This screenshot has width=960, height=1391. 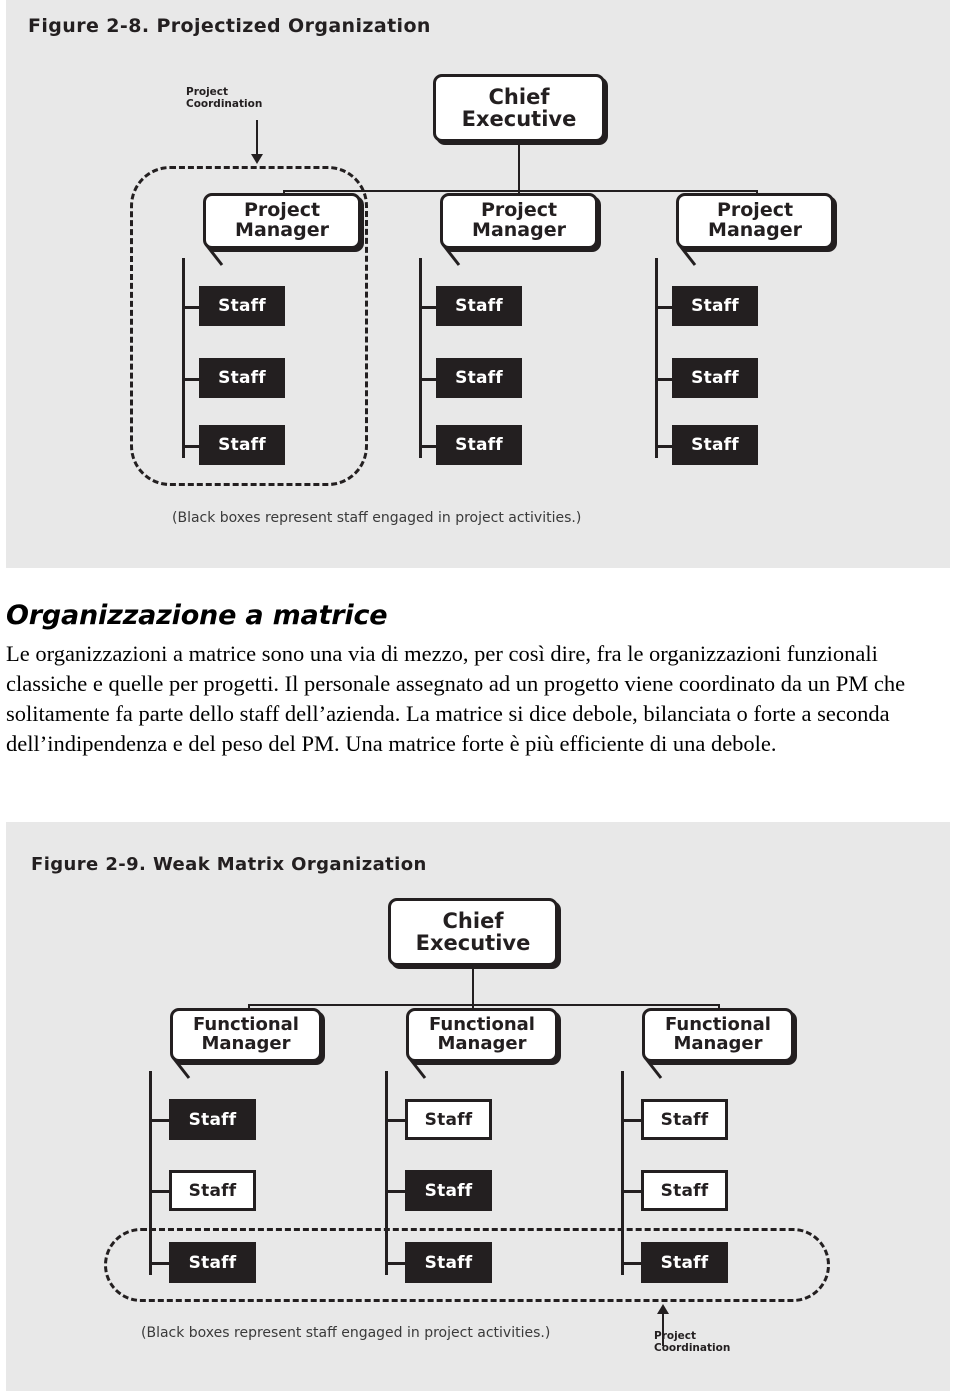 I want to click on ceo-drop-line-fig28, so click(x=519, y=167).